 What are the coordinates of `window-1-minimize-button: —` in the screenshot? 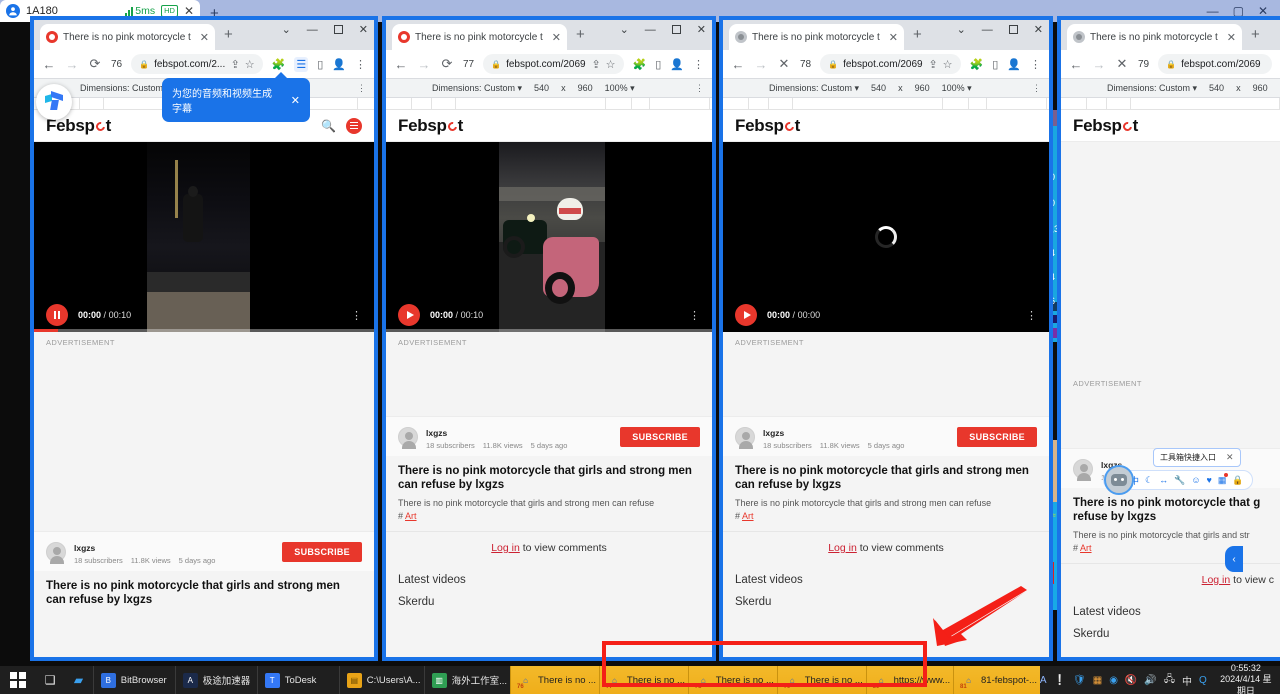 It's located at (312, 30).